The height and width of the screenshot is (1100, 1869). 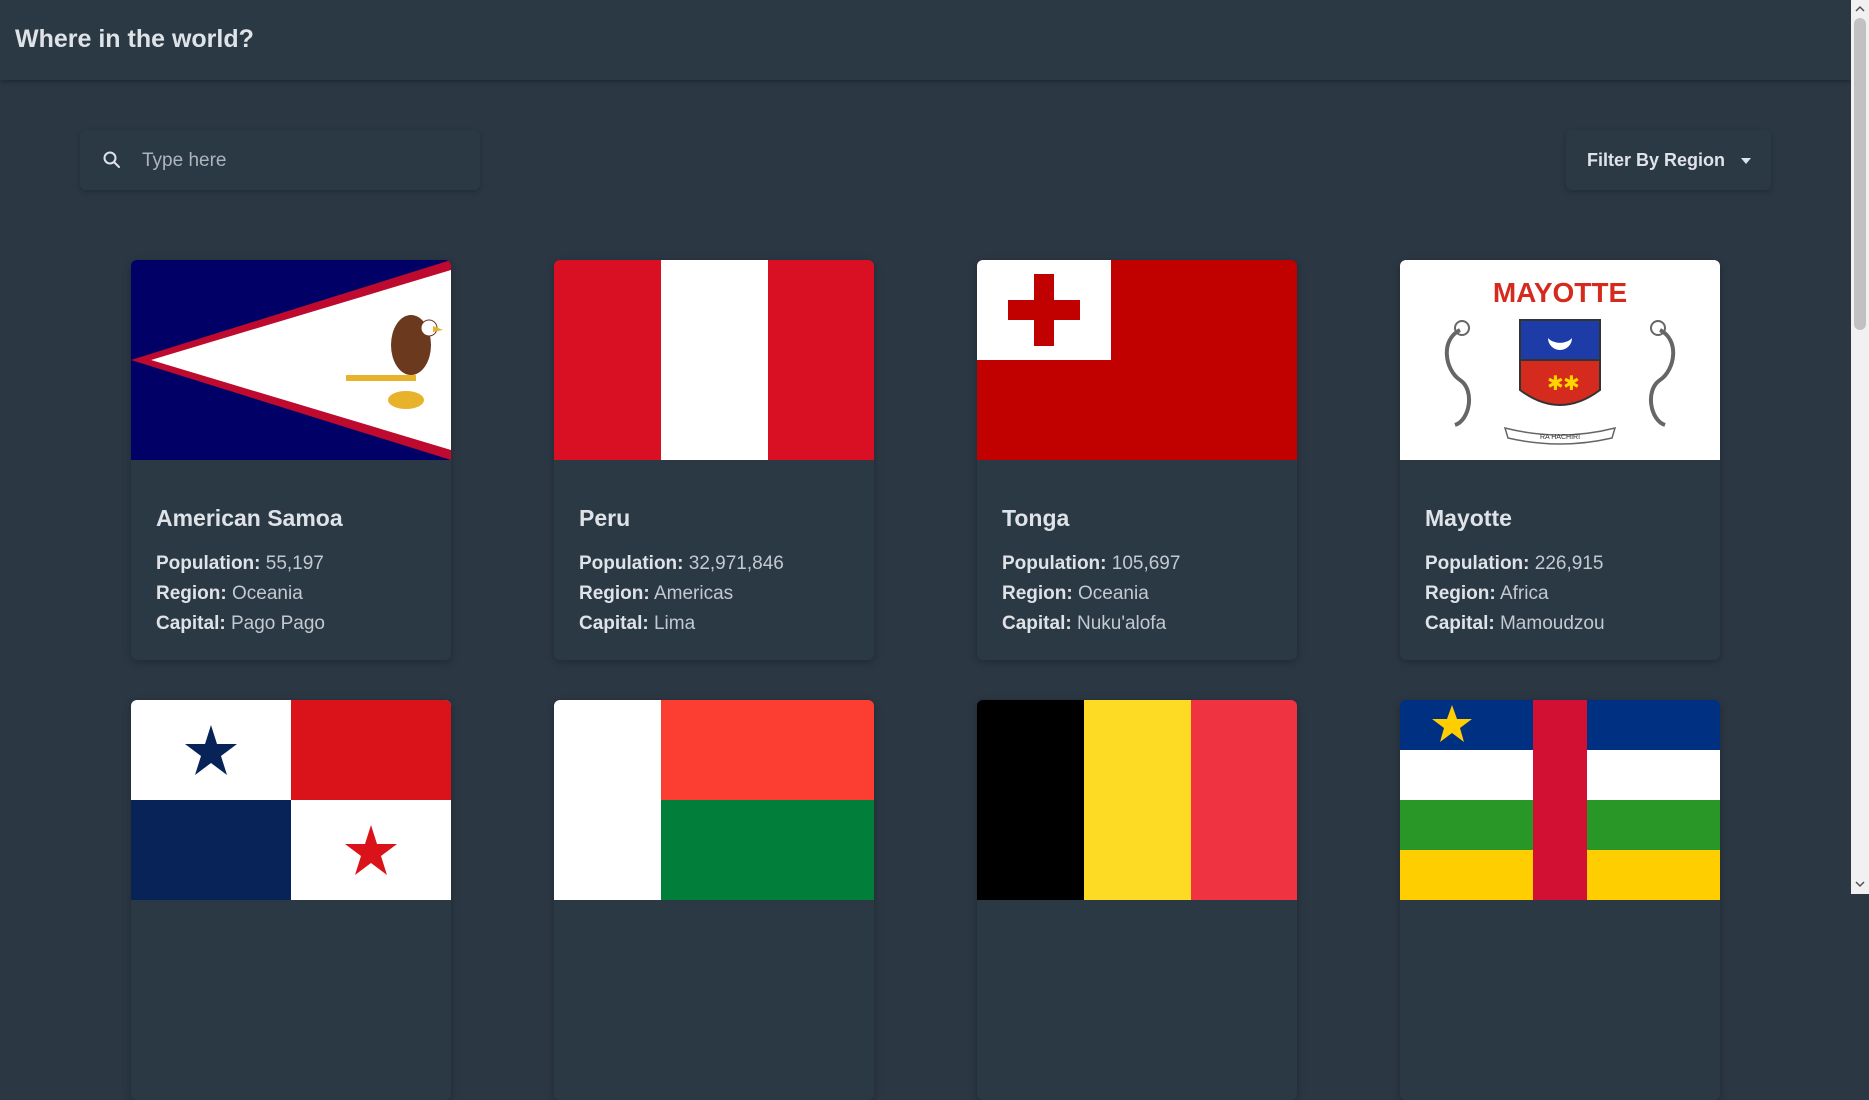 I want to click on search-input, so click(x=302, y=161).